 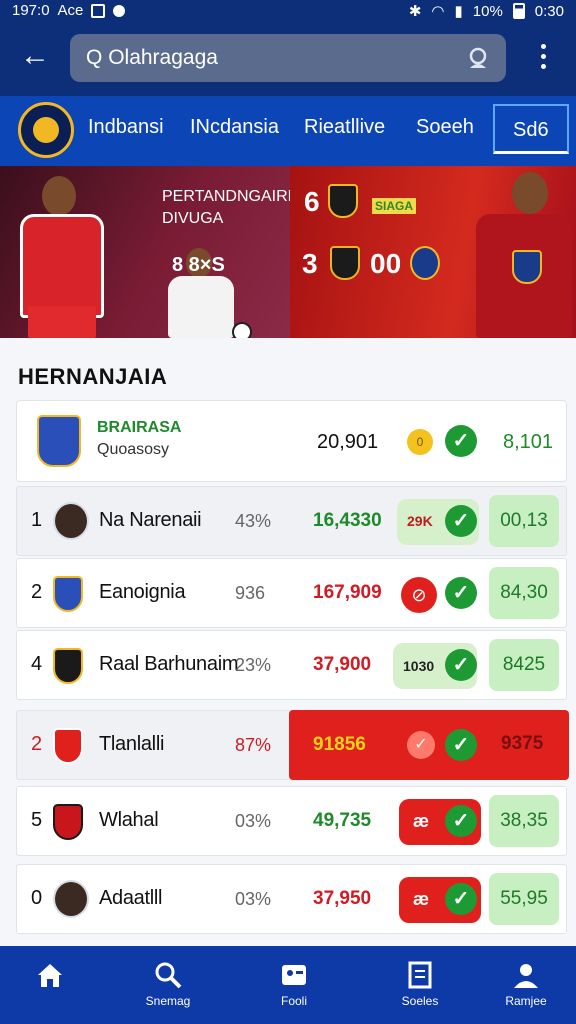 What do you see at coordinates (458, 11) in the screenshot?
I see `signal-icon: ▮` at bounding box center [458, 11].